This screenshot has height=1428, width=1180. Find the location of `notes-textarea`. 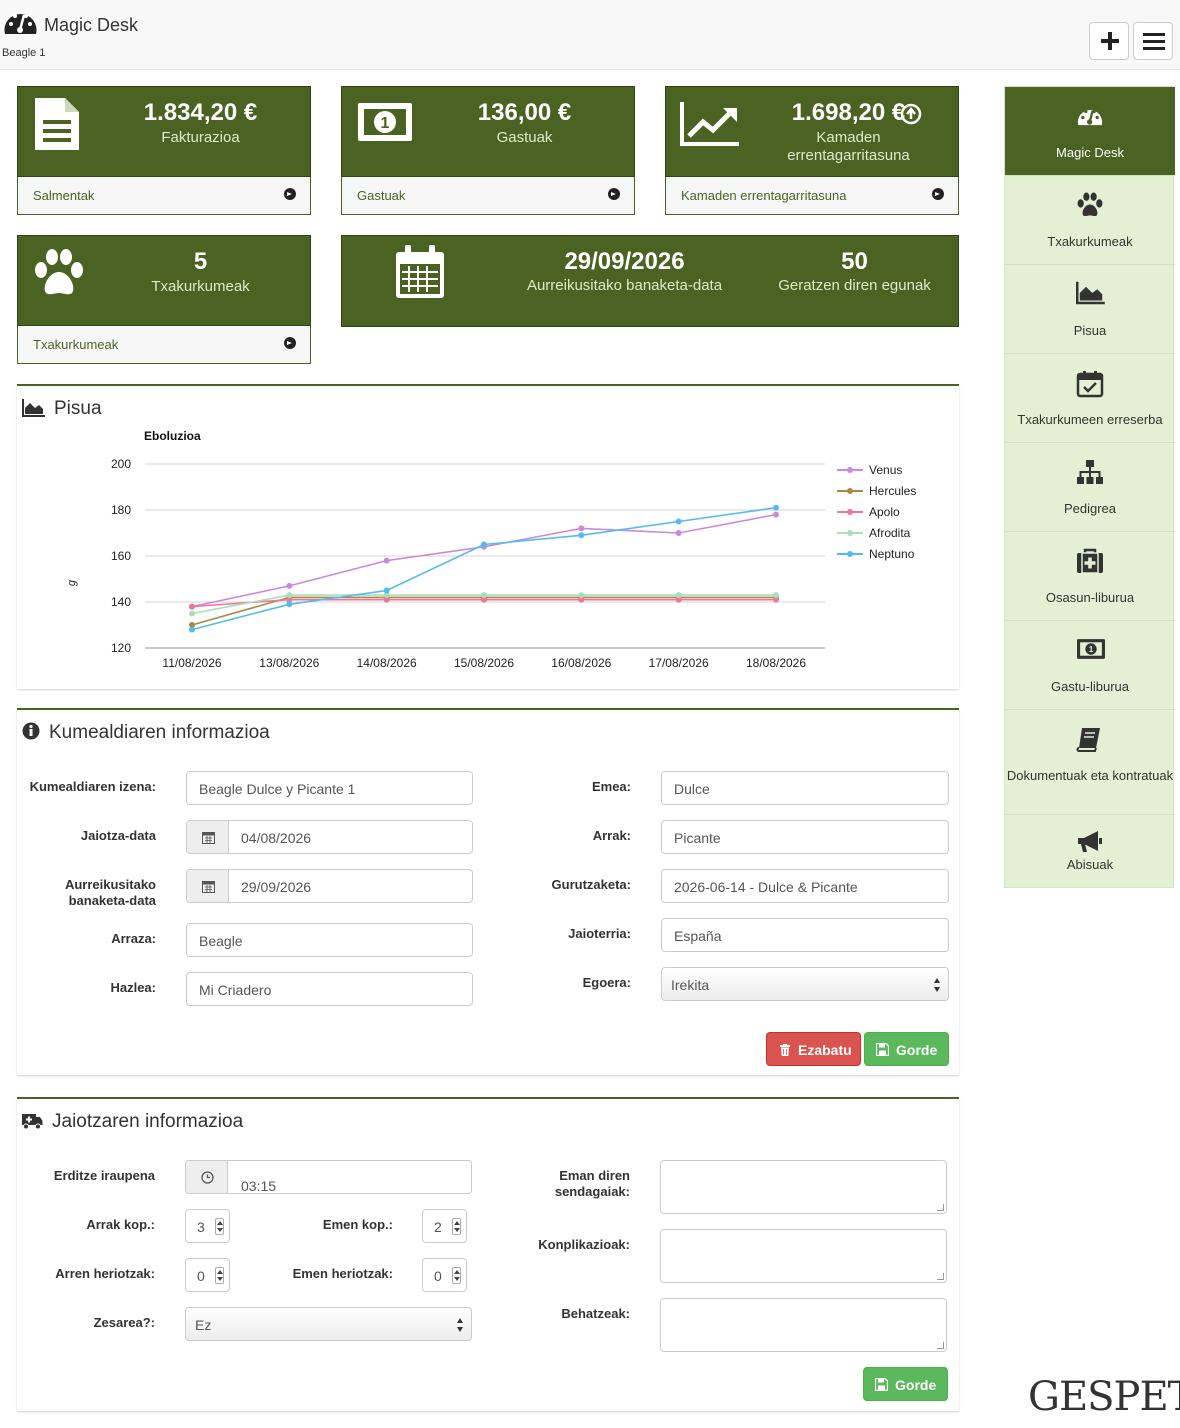

notes-textarea is located at coordinates (803, 1325).